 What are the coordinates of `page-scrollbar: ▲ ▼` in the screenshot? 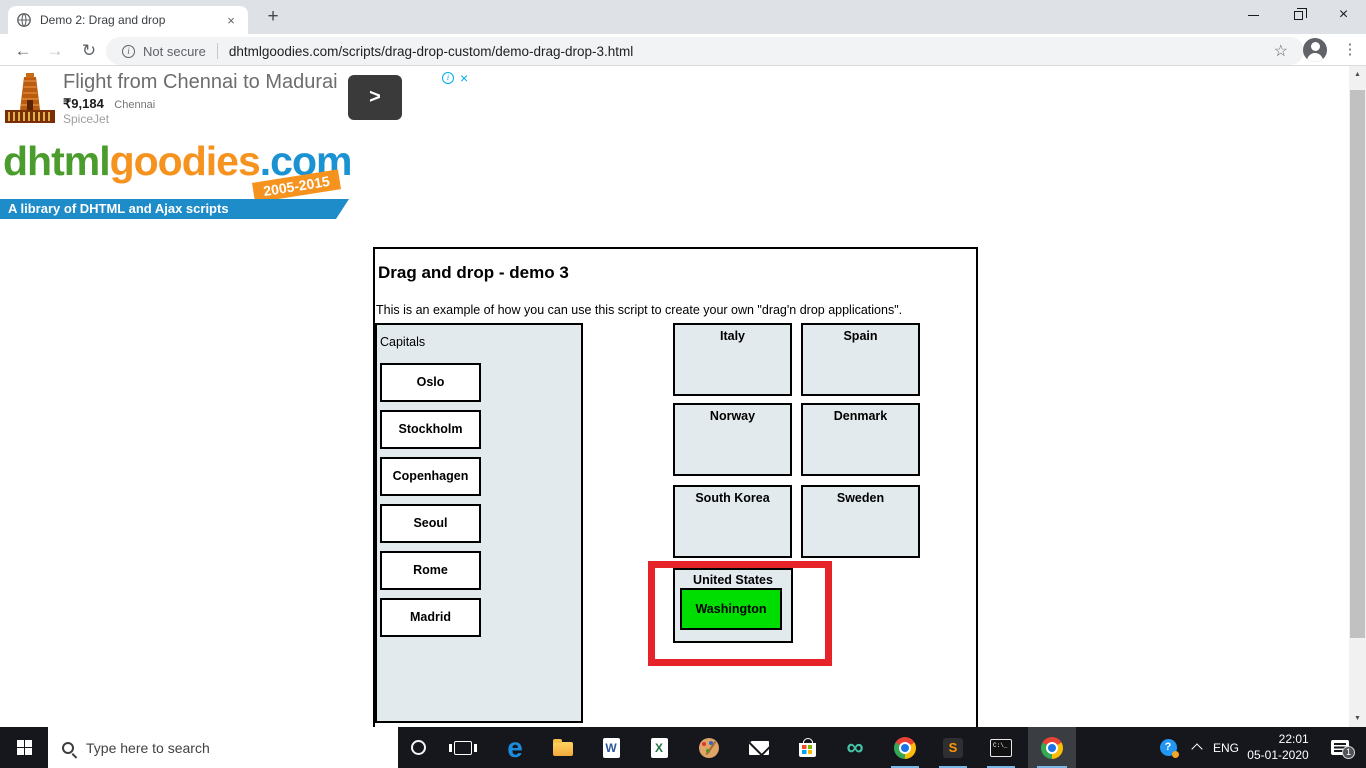 It's located at (1357, 396).